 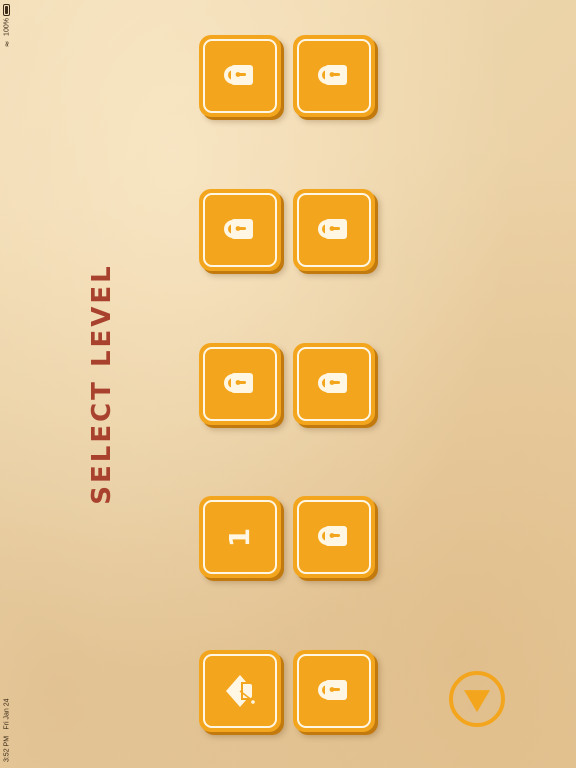 What do you see at coordinates (7, 27) in the screenshot?
I see `battery-percent: 100%` at bounding box center [7, 27].